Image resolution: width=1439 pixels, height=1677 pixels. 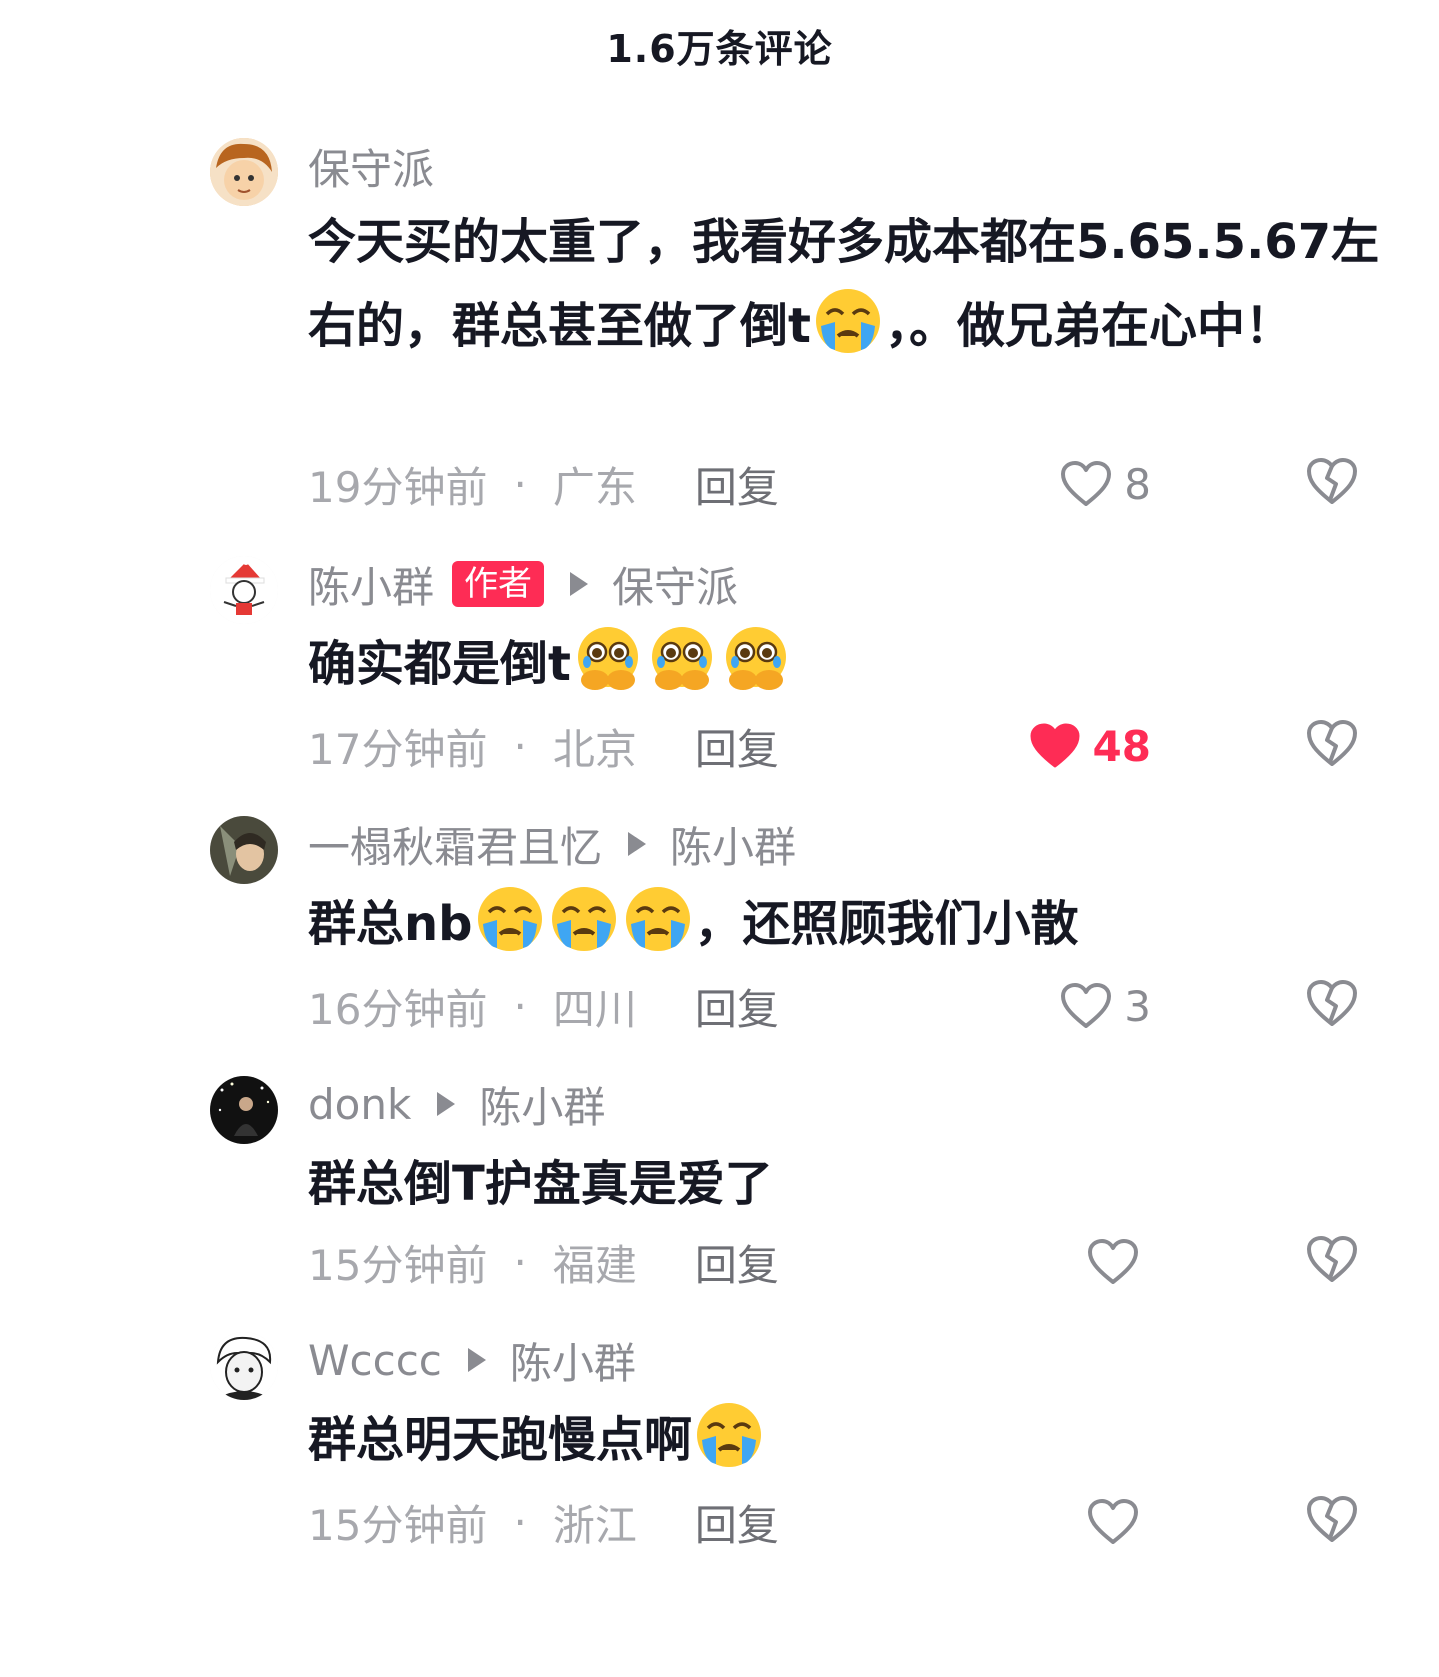 What do you see at coordinates (371, 584) in the screenshot?
I see `username: 陈小群` at bounding box center [371, 584].